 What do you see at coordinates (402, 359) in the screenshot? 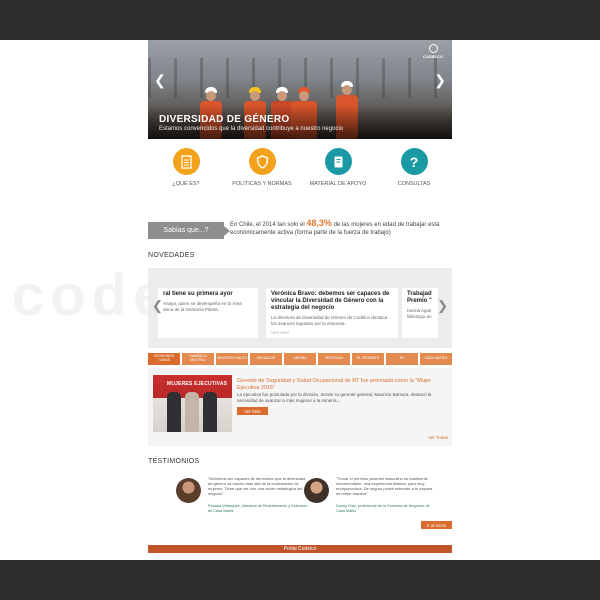
I see `tab-rt: RT` at bounding box center [402, 359].